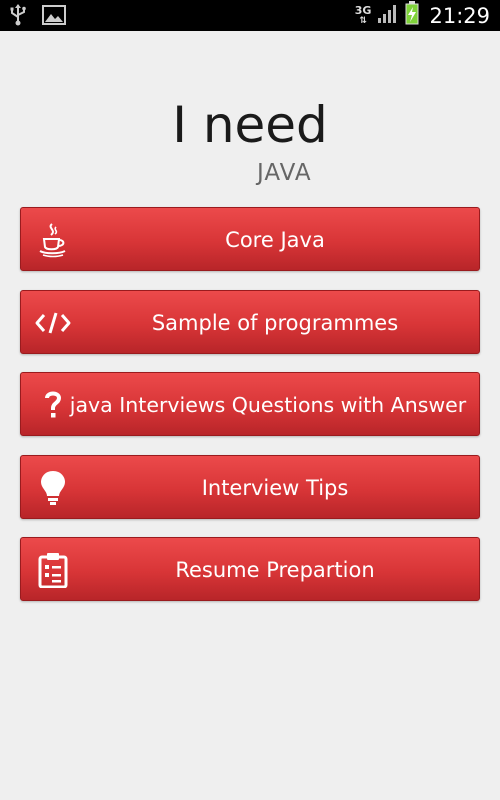 The image size is (500, 800). I want to click on interview-questions-button: java Interviews Questions with Answer, so click(250, 404).